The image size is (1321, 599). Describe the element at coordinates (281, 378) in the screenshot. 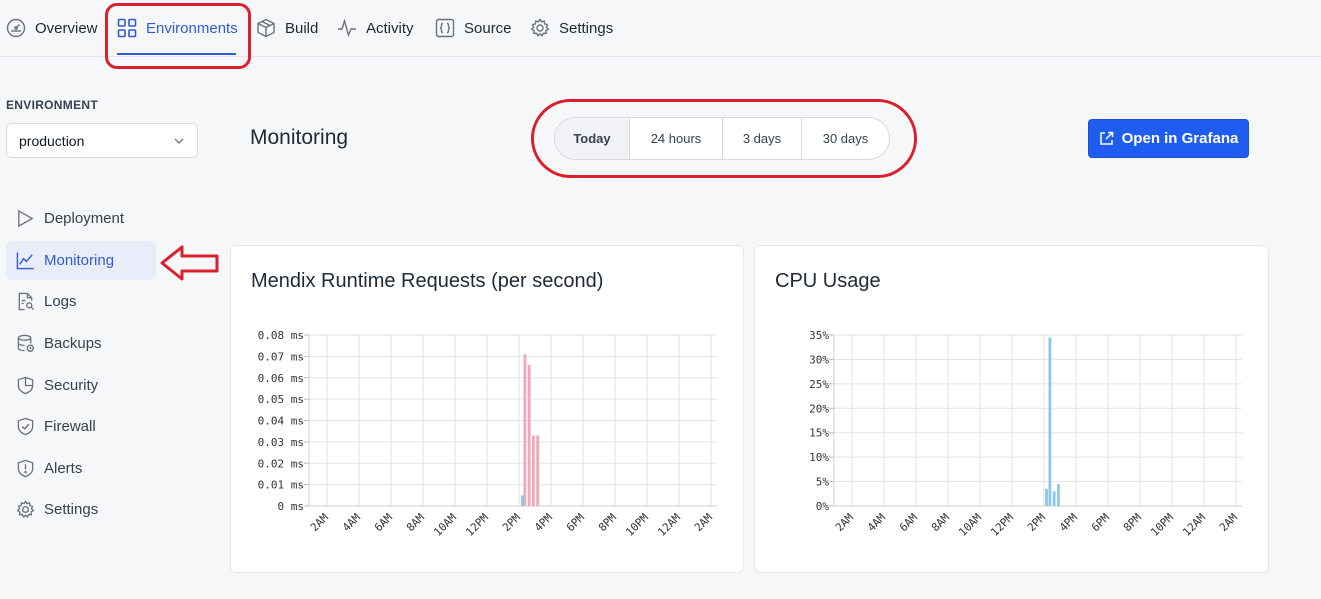

I see `y-tick-label: 0.06 ms` at that location.